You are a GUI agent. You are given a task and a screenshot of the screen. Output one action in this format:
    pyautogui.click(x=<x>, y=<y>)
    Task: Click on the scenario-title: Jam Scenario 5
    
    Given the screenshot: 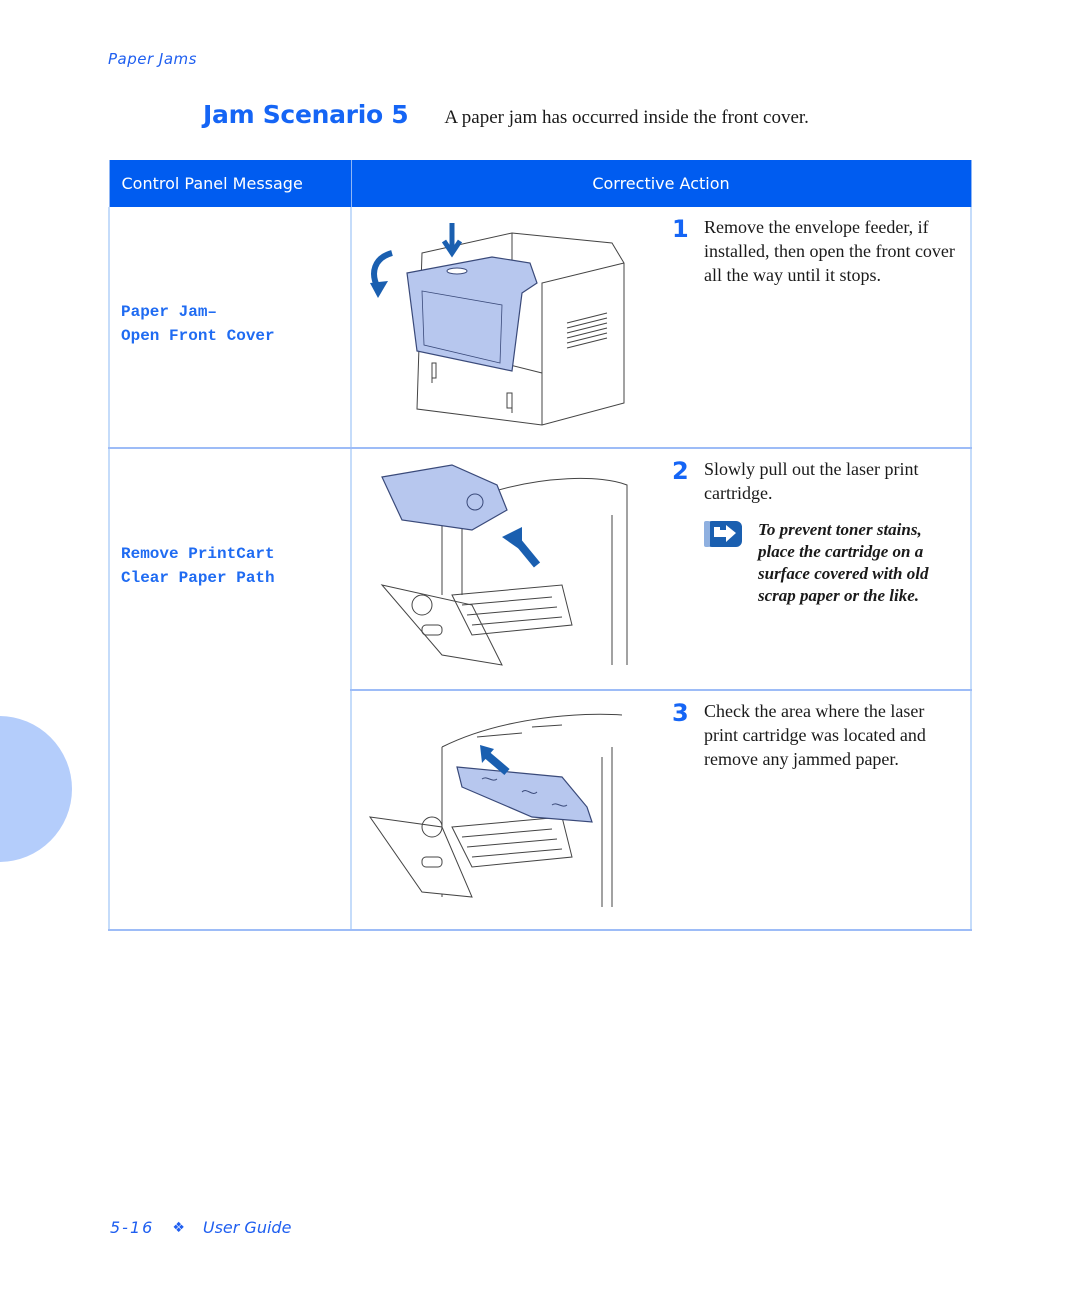 What is the action you would take?
    pyautogui.click(x=306, y=114)
    